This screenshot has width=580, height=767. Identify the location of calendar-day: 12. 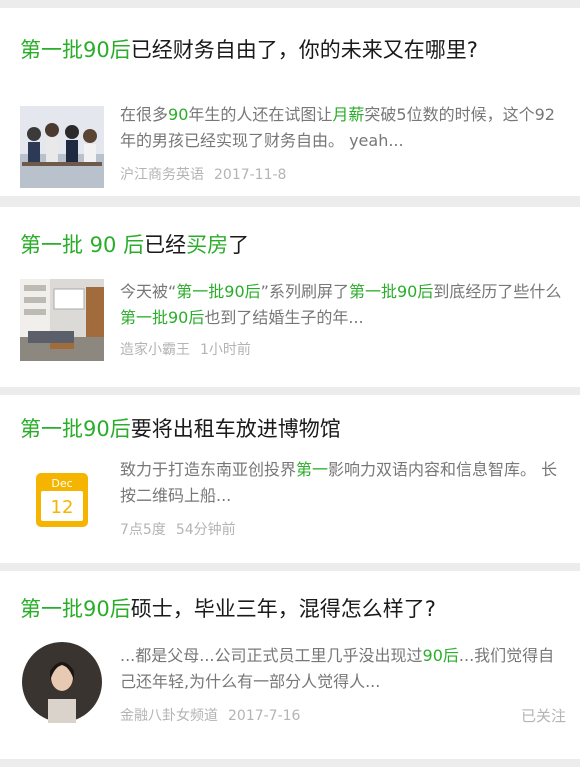
(62, 507).